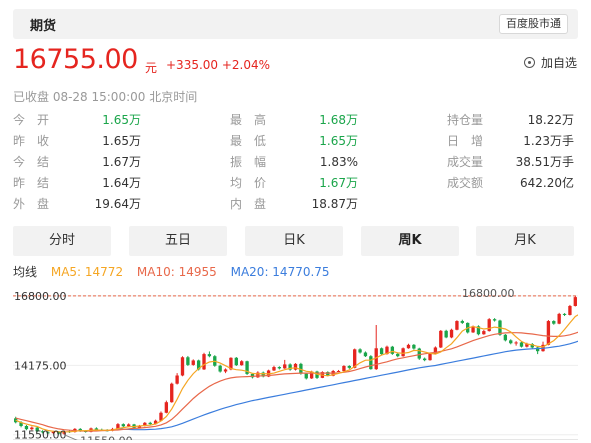  What do you see at coordinates (547, 183) in the screenshot?
I see `stat-value: 642.20亿` at bounding box center [547, 183].